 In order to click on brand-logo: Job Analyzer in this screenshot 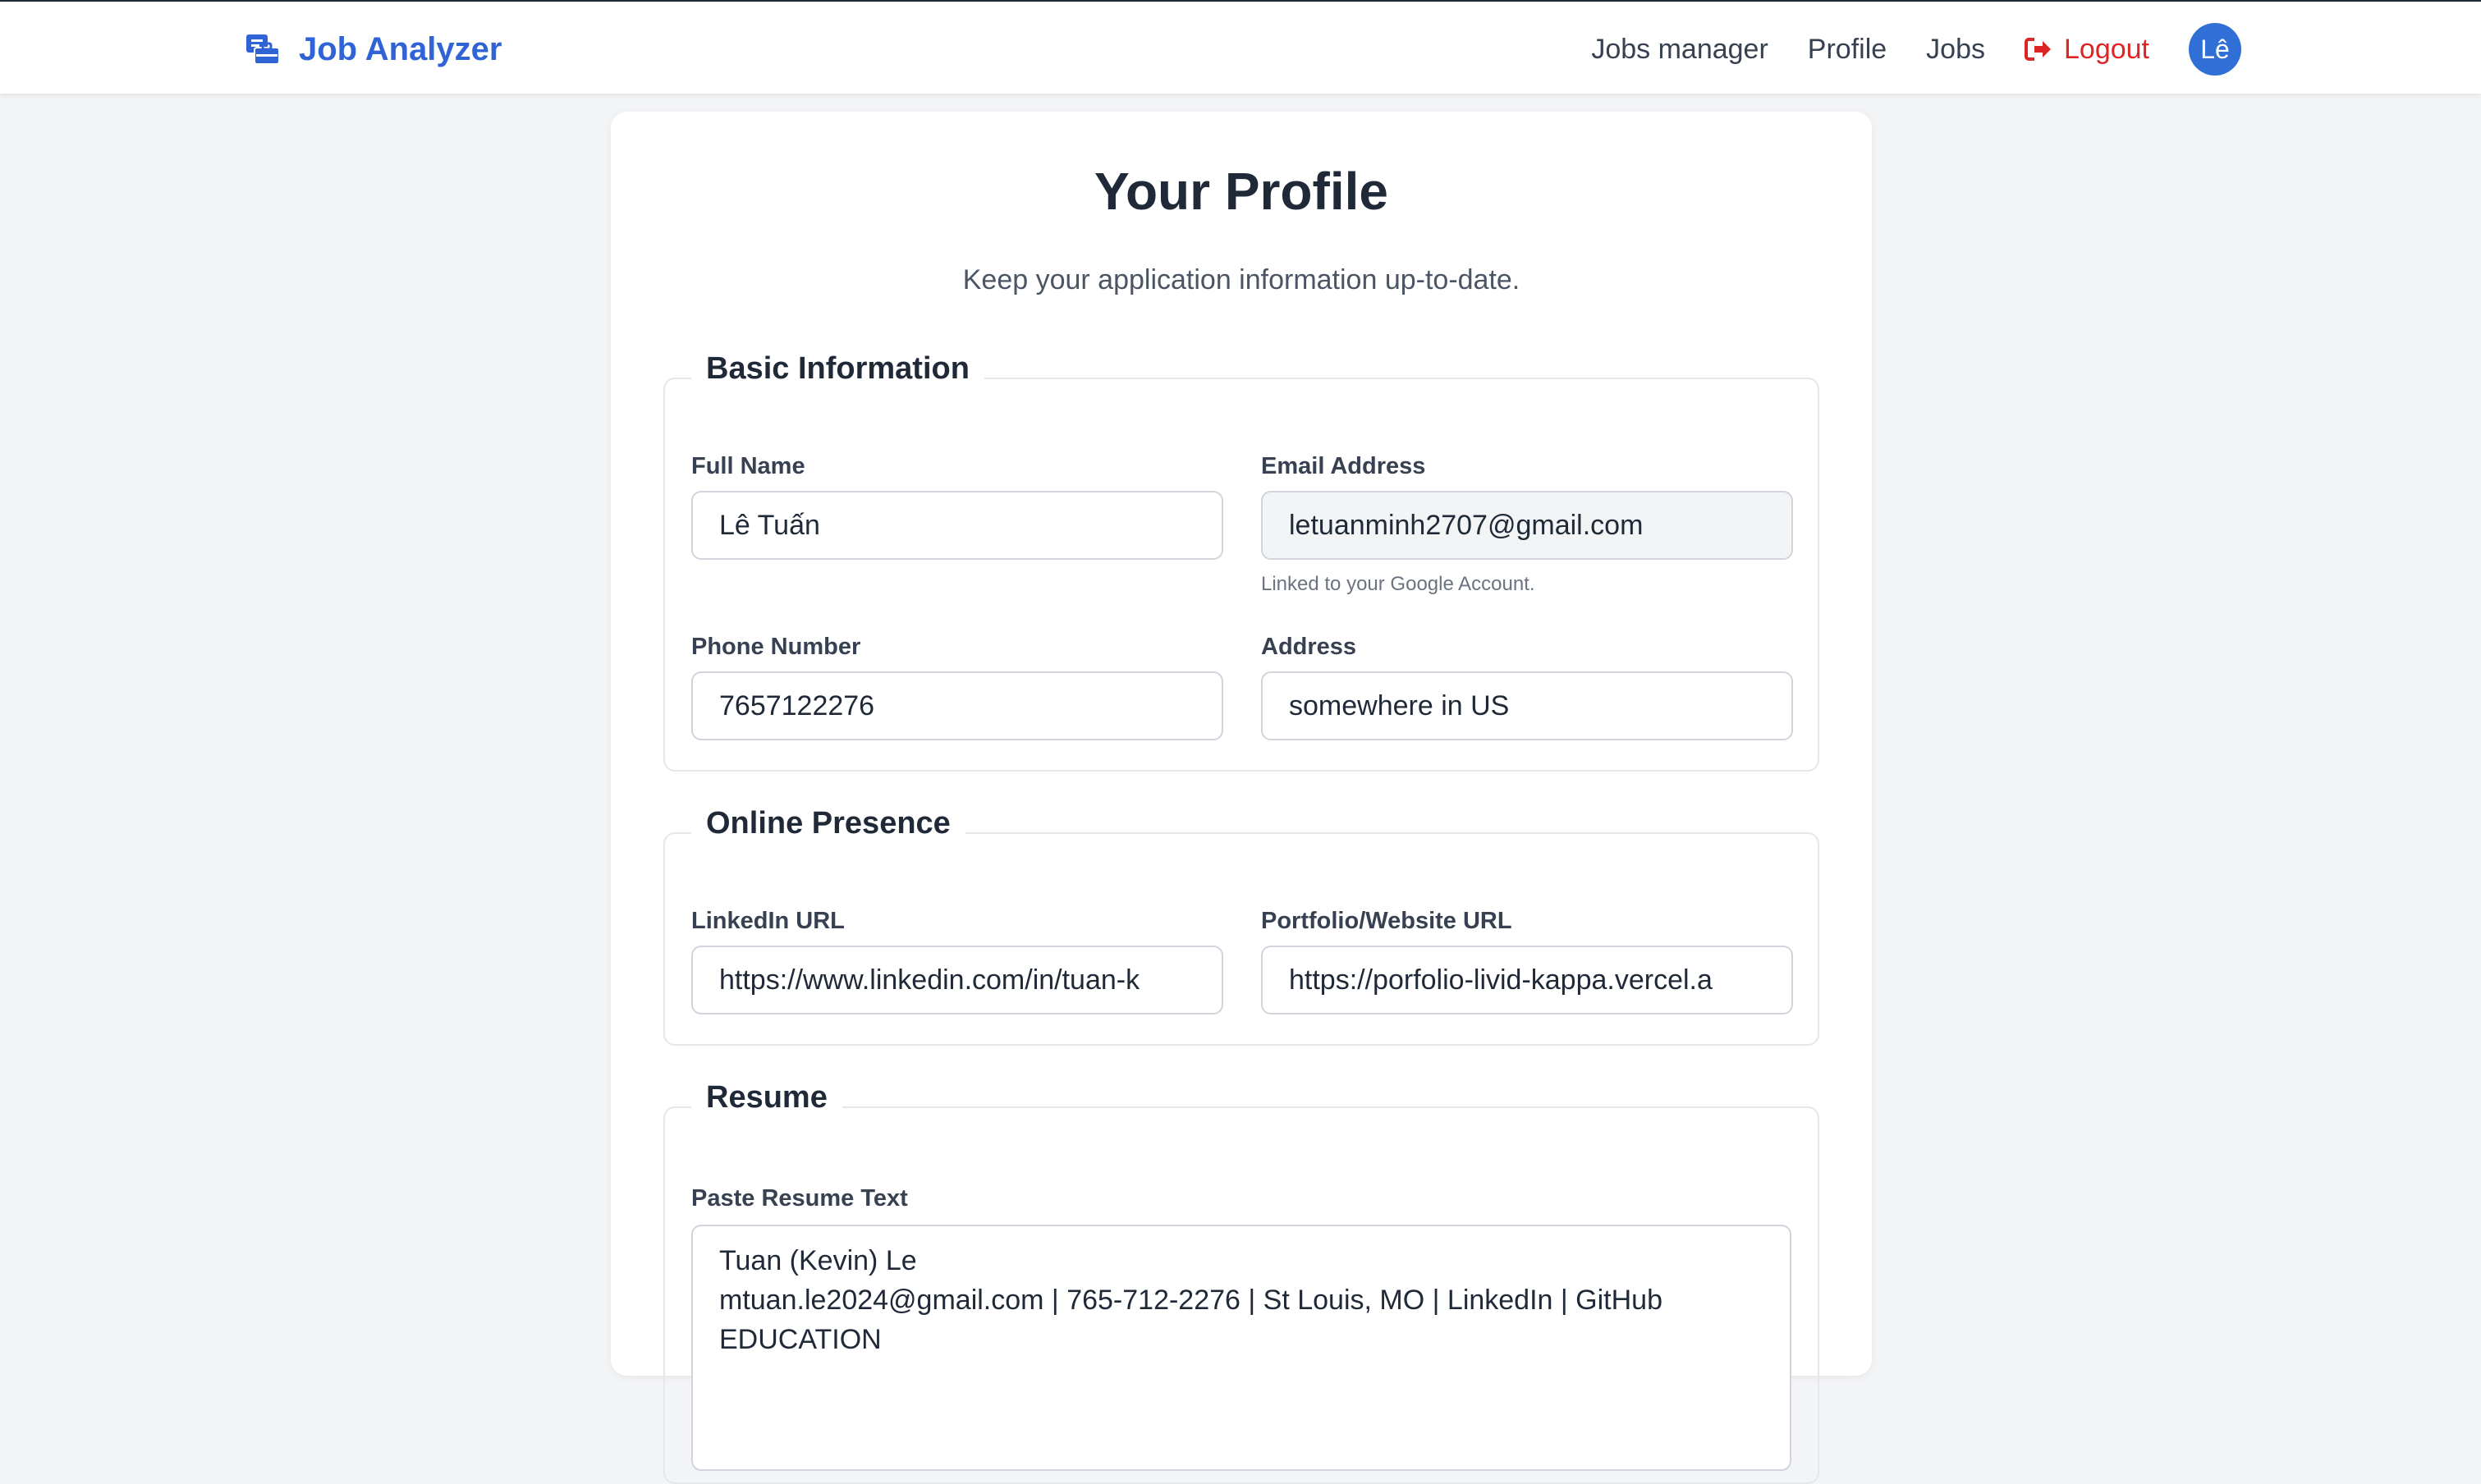, I will do `click(372, 49)`.